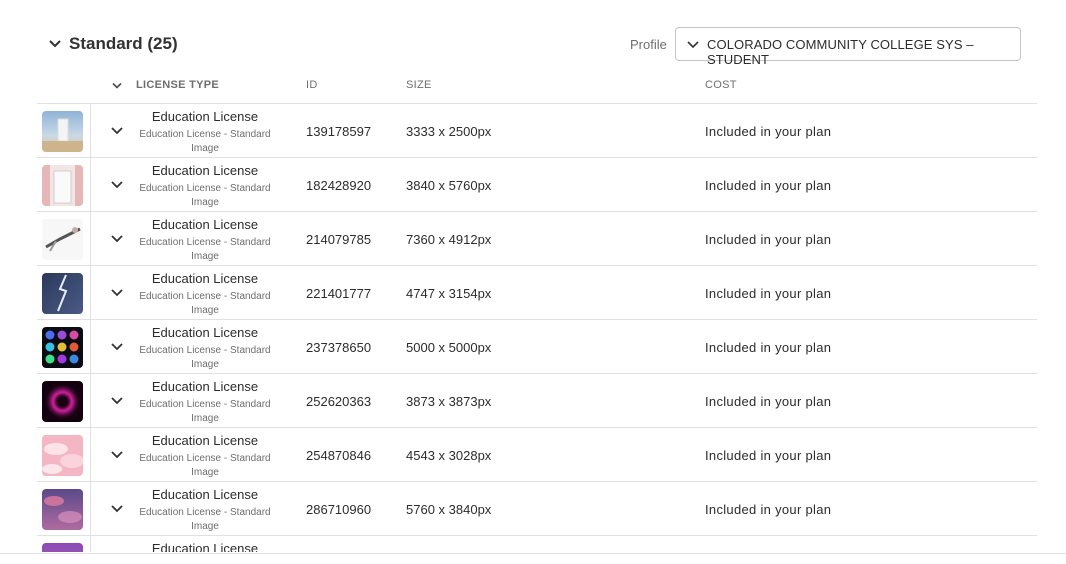  What do you see at coordinates (312, 85) in the screenshot?
I see `column-header-id: ID` at bounding box center [312, 85].